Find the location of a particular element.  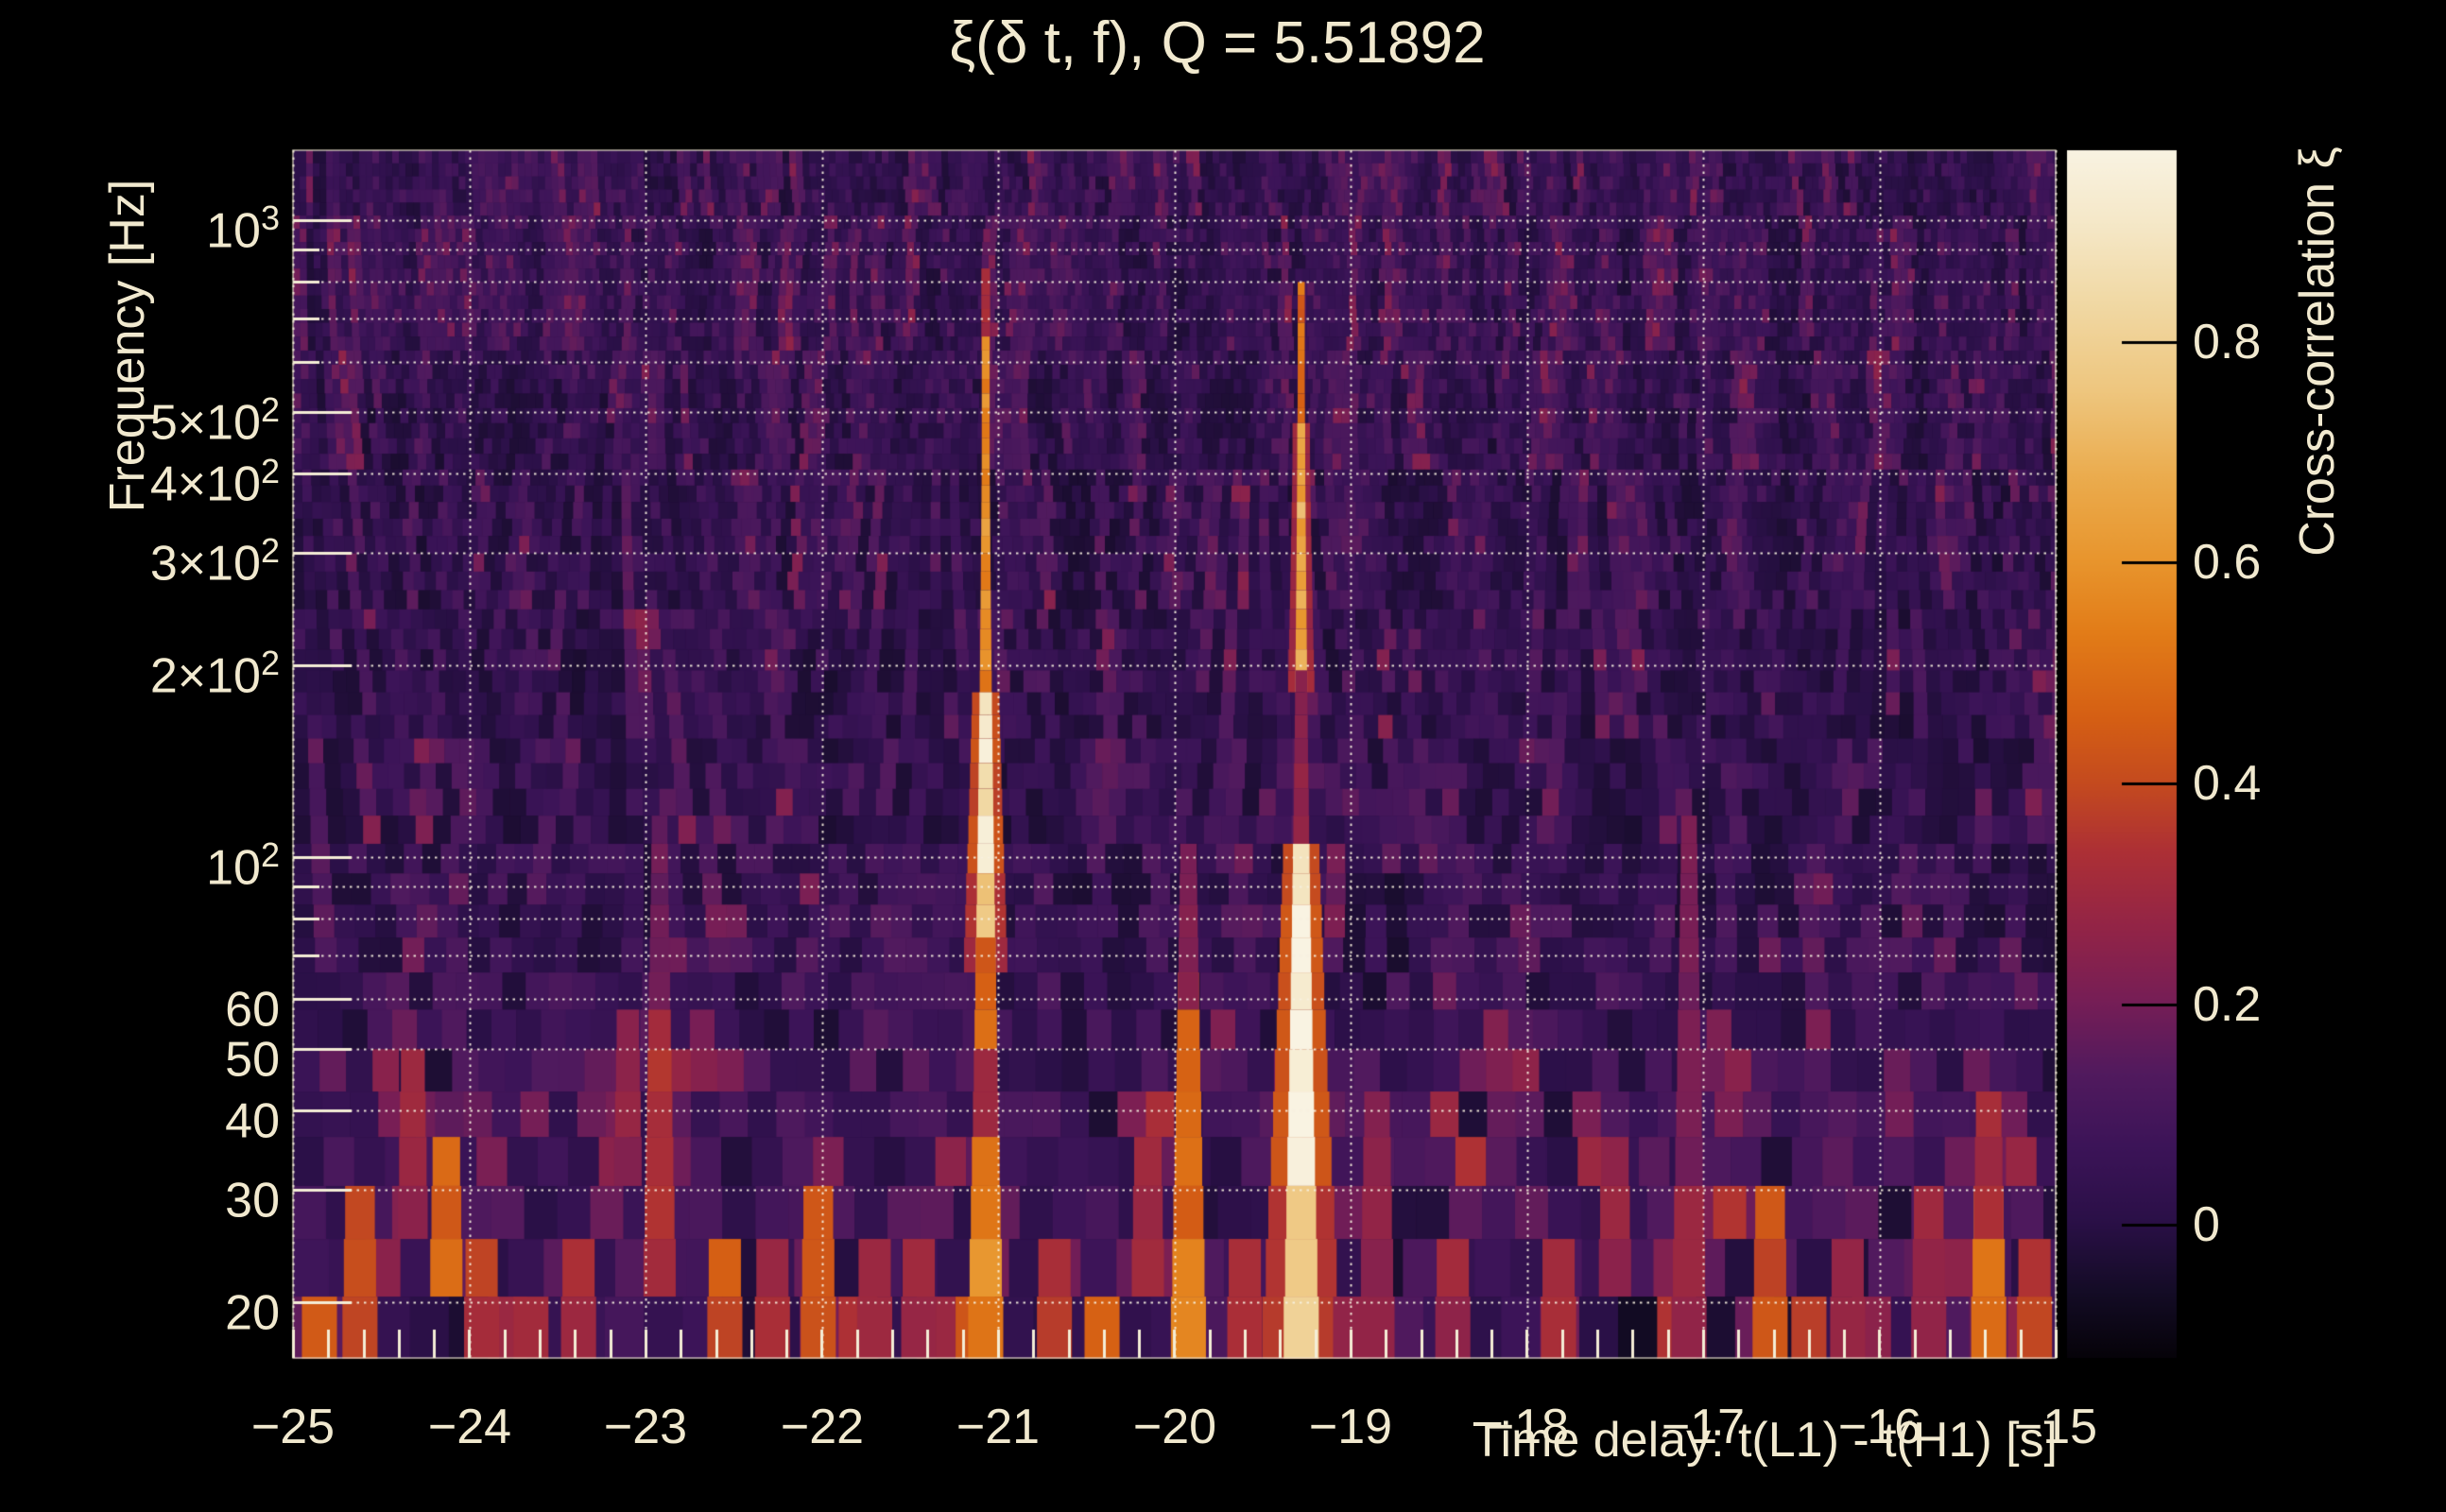

y-tick-label: 102 is located at coordinates (140, 861).